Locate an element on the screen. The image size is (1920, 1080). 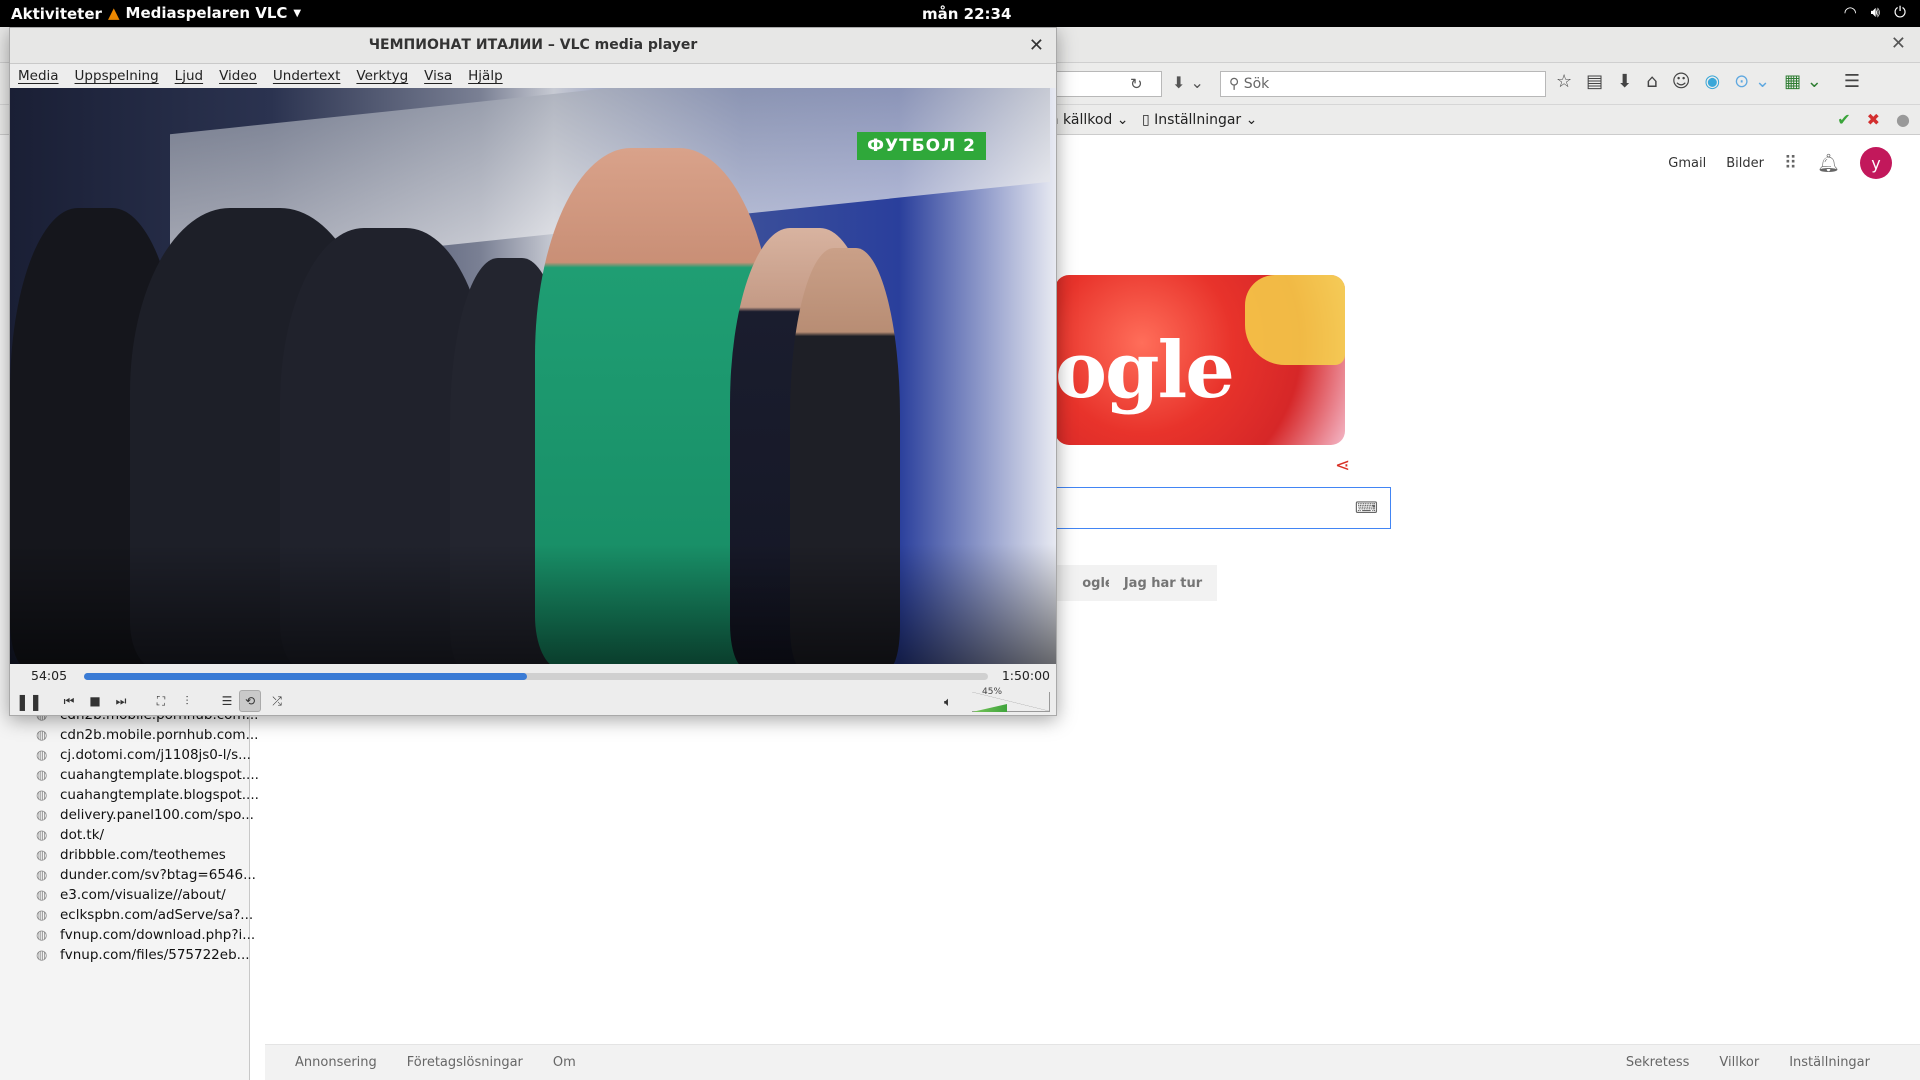
gmail-link: Gmail is located at coordinates (1687, 163).